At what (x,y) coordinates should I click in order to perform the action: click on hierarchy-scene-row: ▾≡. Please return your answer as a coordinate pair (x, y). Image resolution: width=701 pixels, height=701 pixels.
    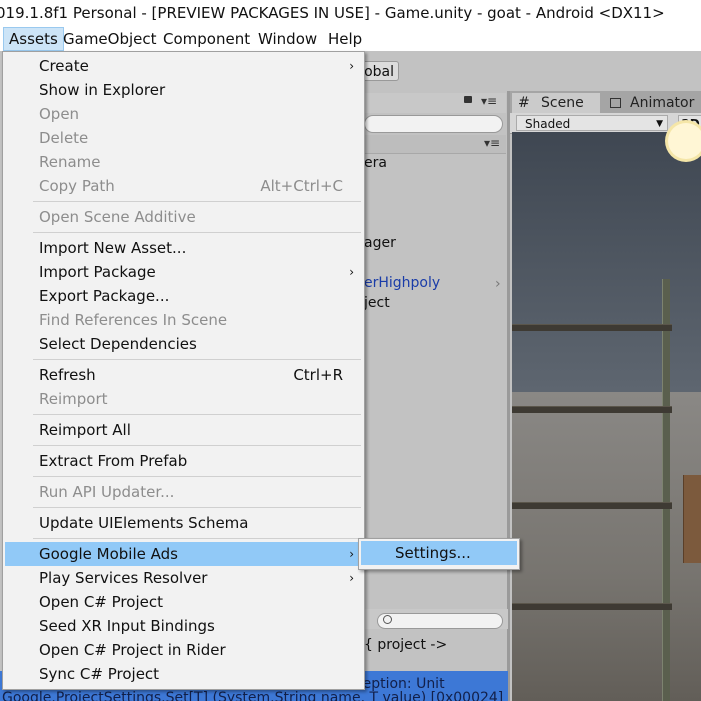
    Looking at the image, I should click on (435, 144).